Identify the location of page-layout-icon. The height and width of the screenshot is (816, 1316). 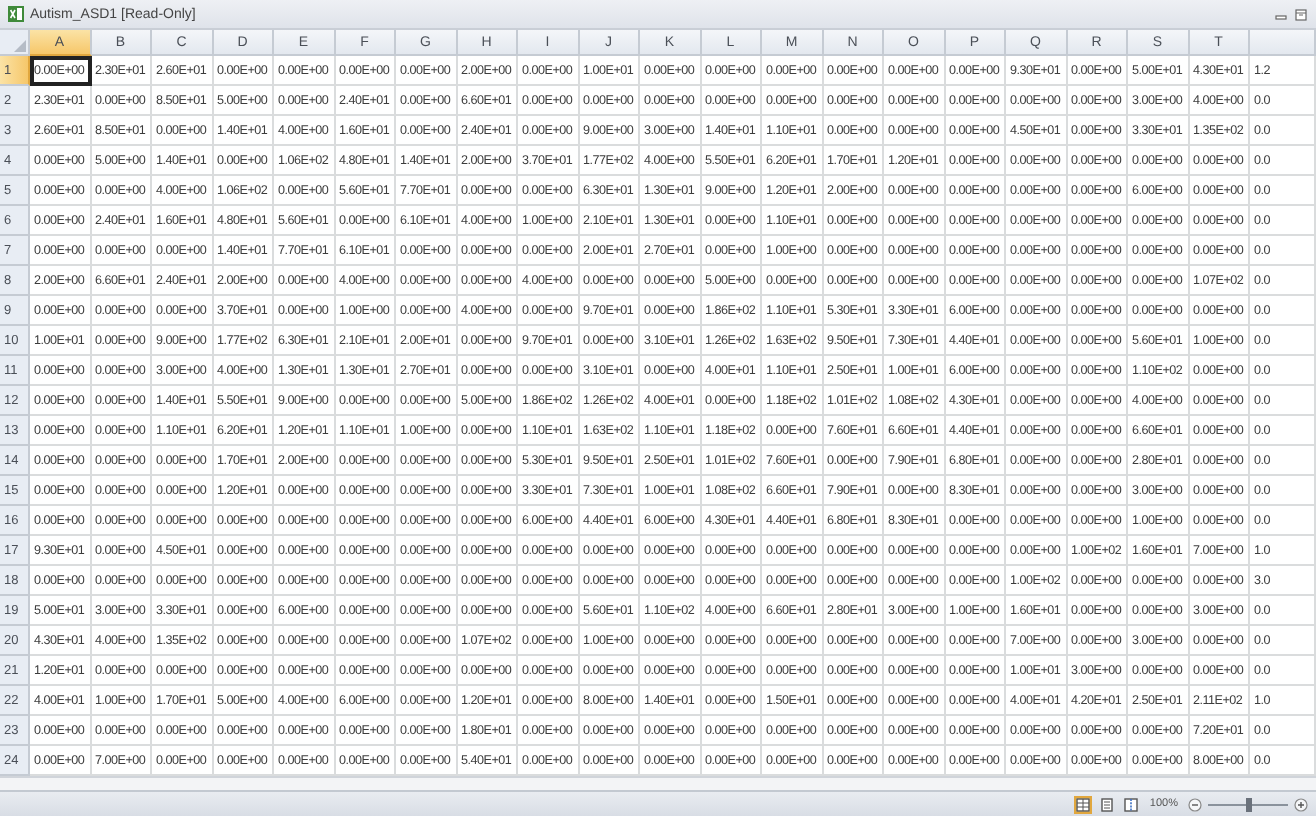
(1106, 804).